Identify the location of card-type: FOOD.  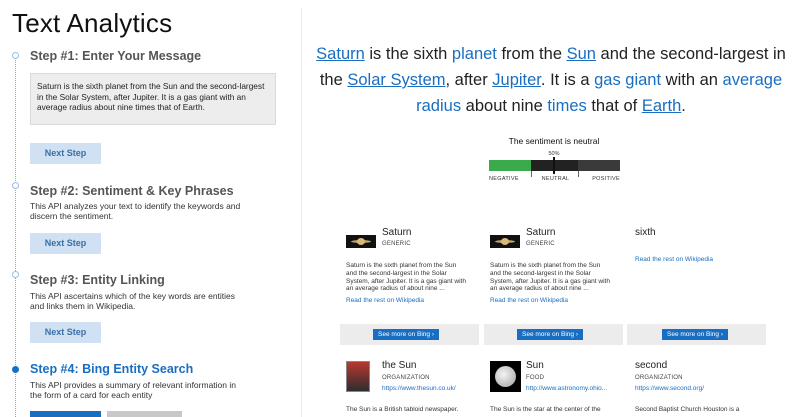
(535, 378).